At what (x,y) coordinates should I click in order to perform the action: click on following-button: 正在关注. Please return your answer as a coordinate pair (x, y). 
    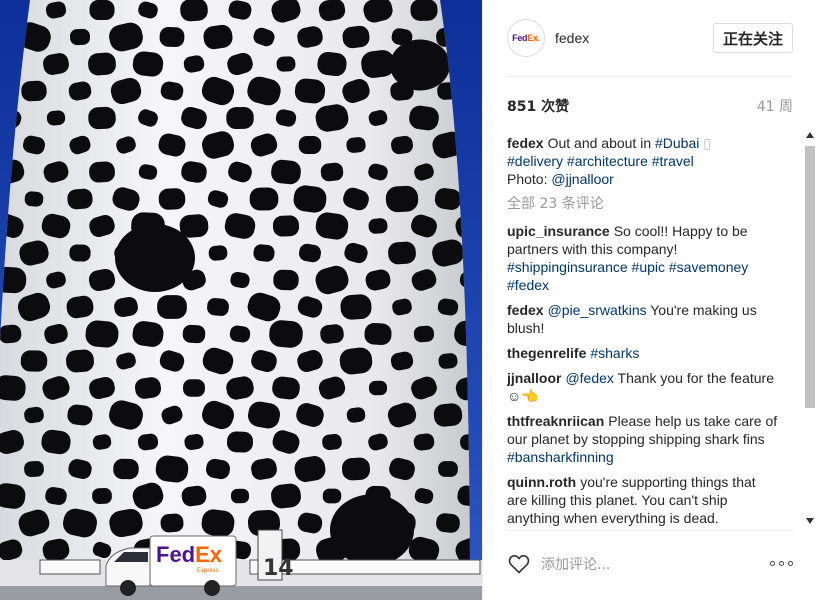
    Looking at the image, I should click on (752, 38).